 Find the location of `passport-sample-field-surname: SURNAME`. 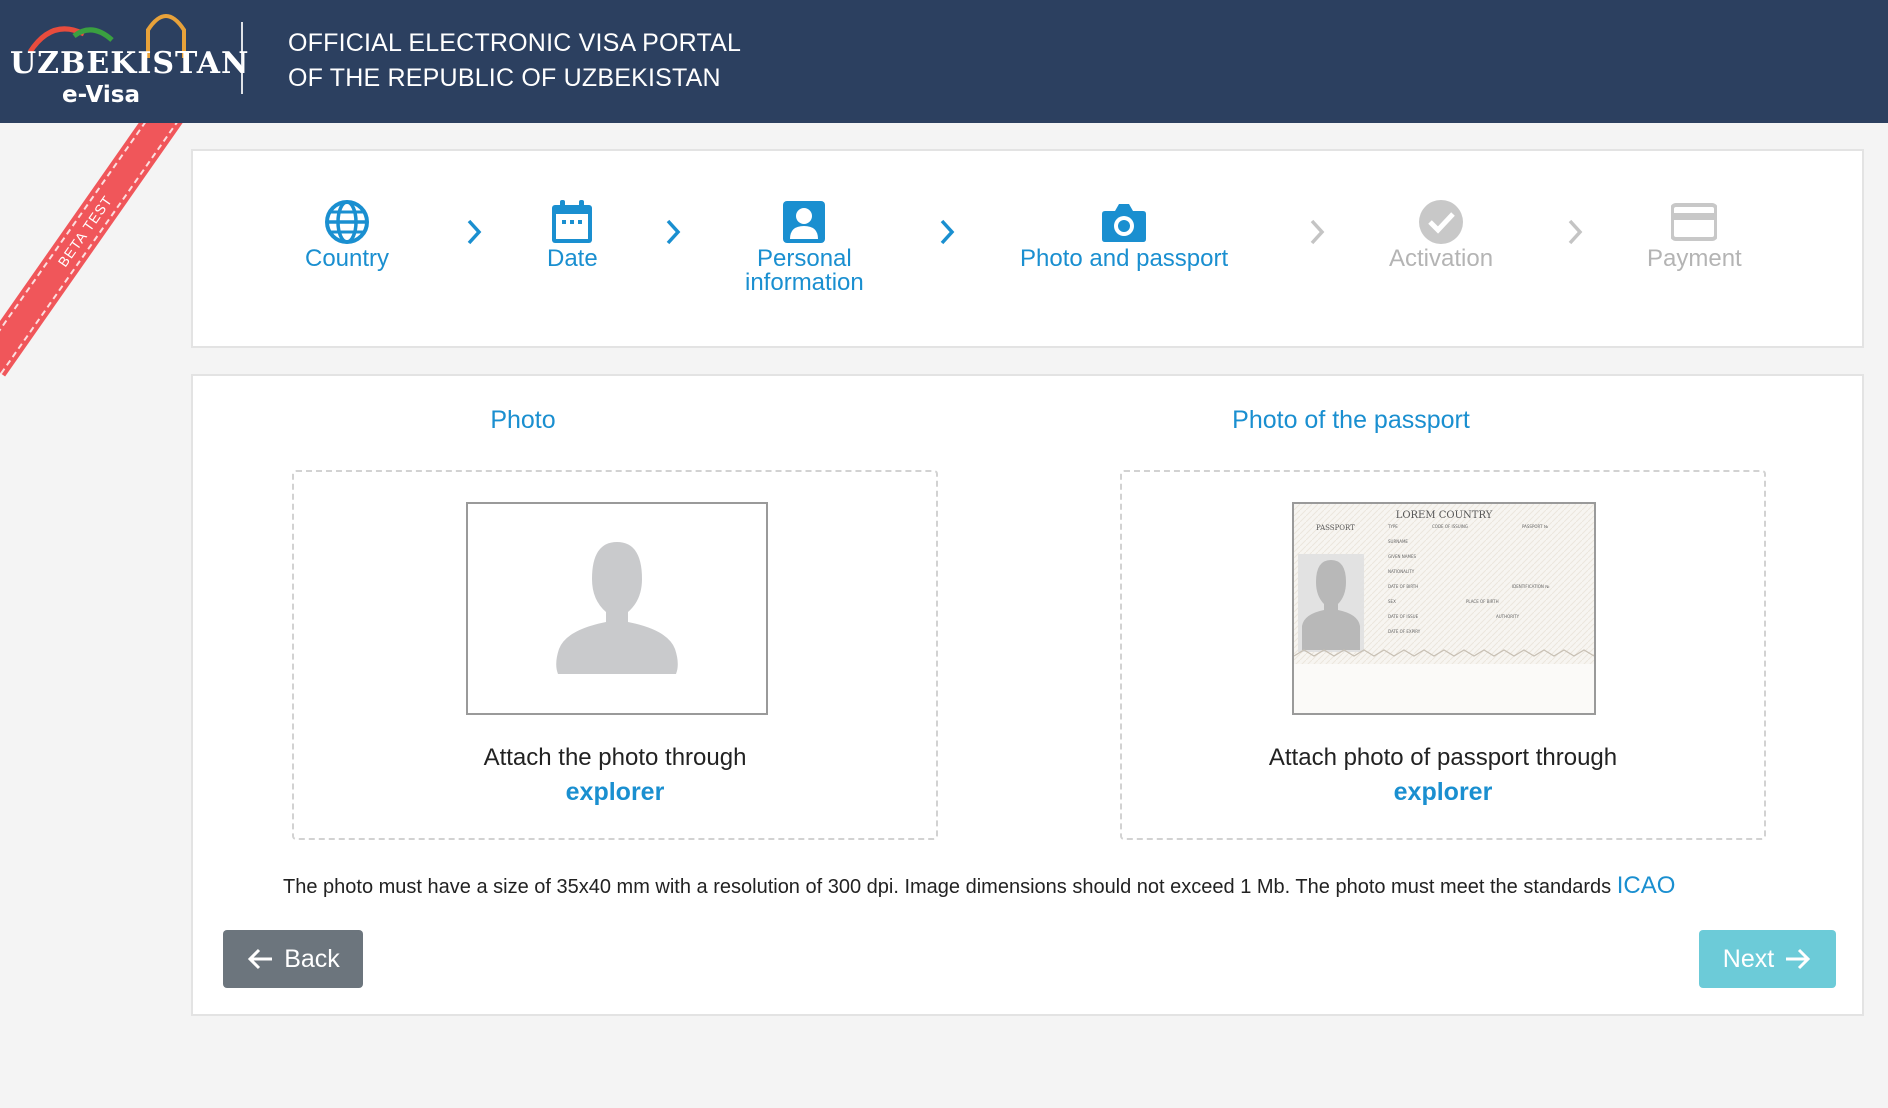

passport-sample-field-surname: SURNAME is located at coordinates (1398, 541).